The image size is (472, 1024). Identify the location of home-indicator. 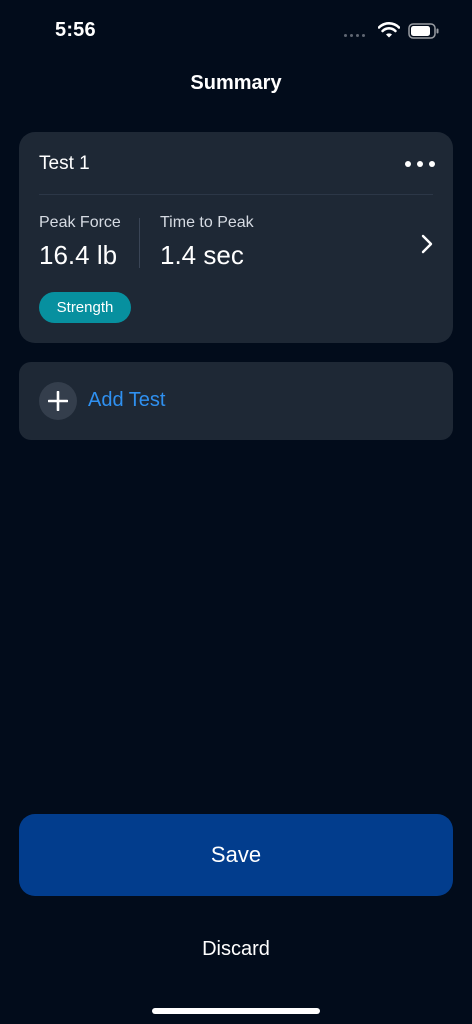
(236, 1011).